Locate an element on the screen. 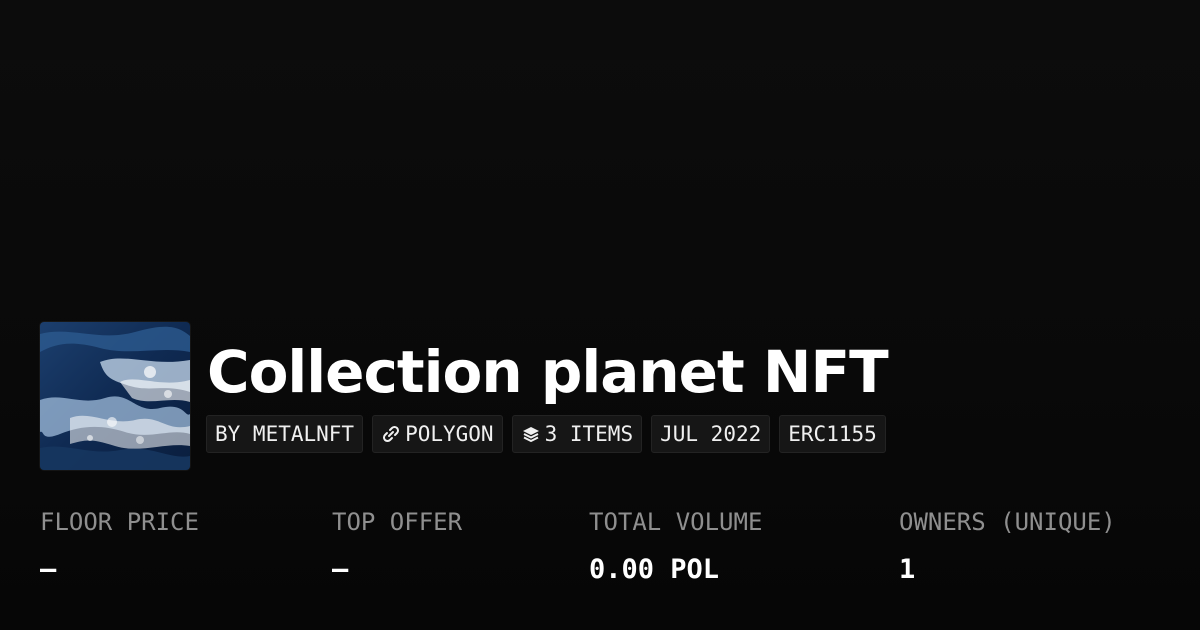 The width and height of the screenshot is (1200, 630). date-label: JUL 2022 is located at coordinates (711, 434).